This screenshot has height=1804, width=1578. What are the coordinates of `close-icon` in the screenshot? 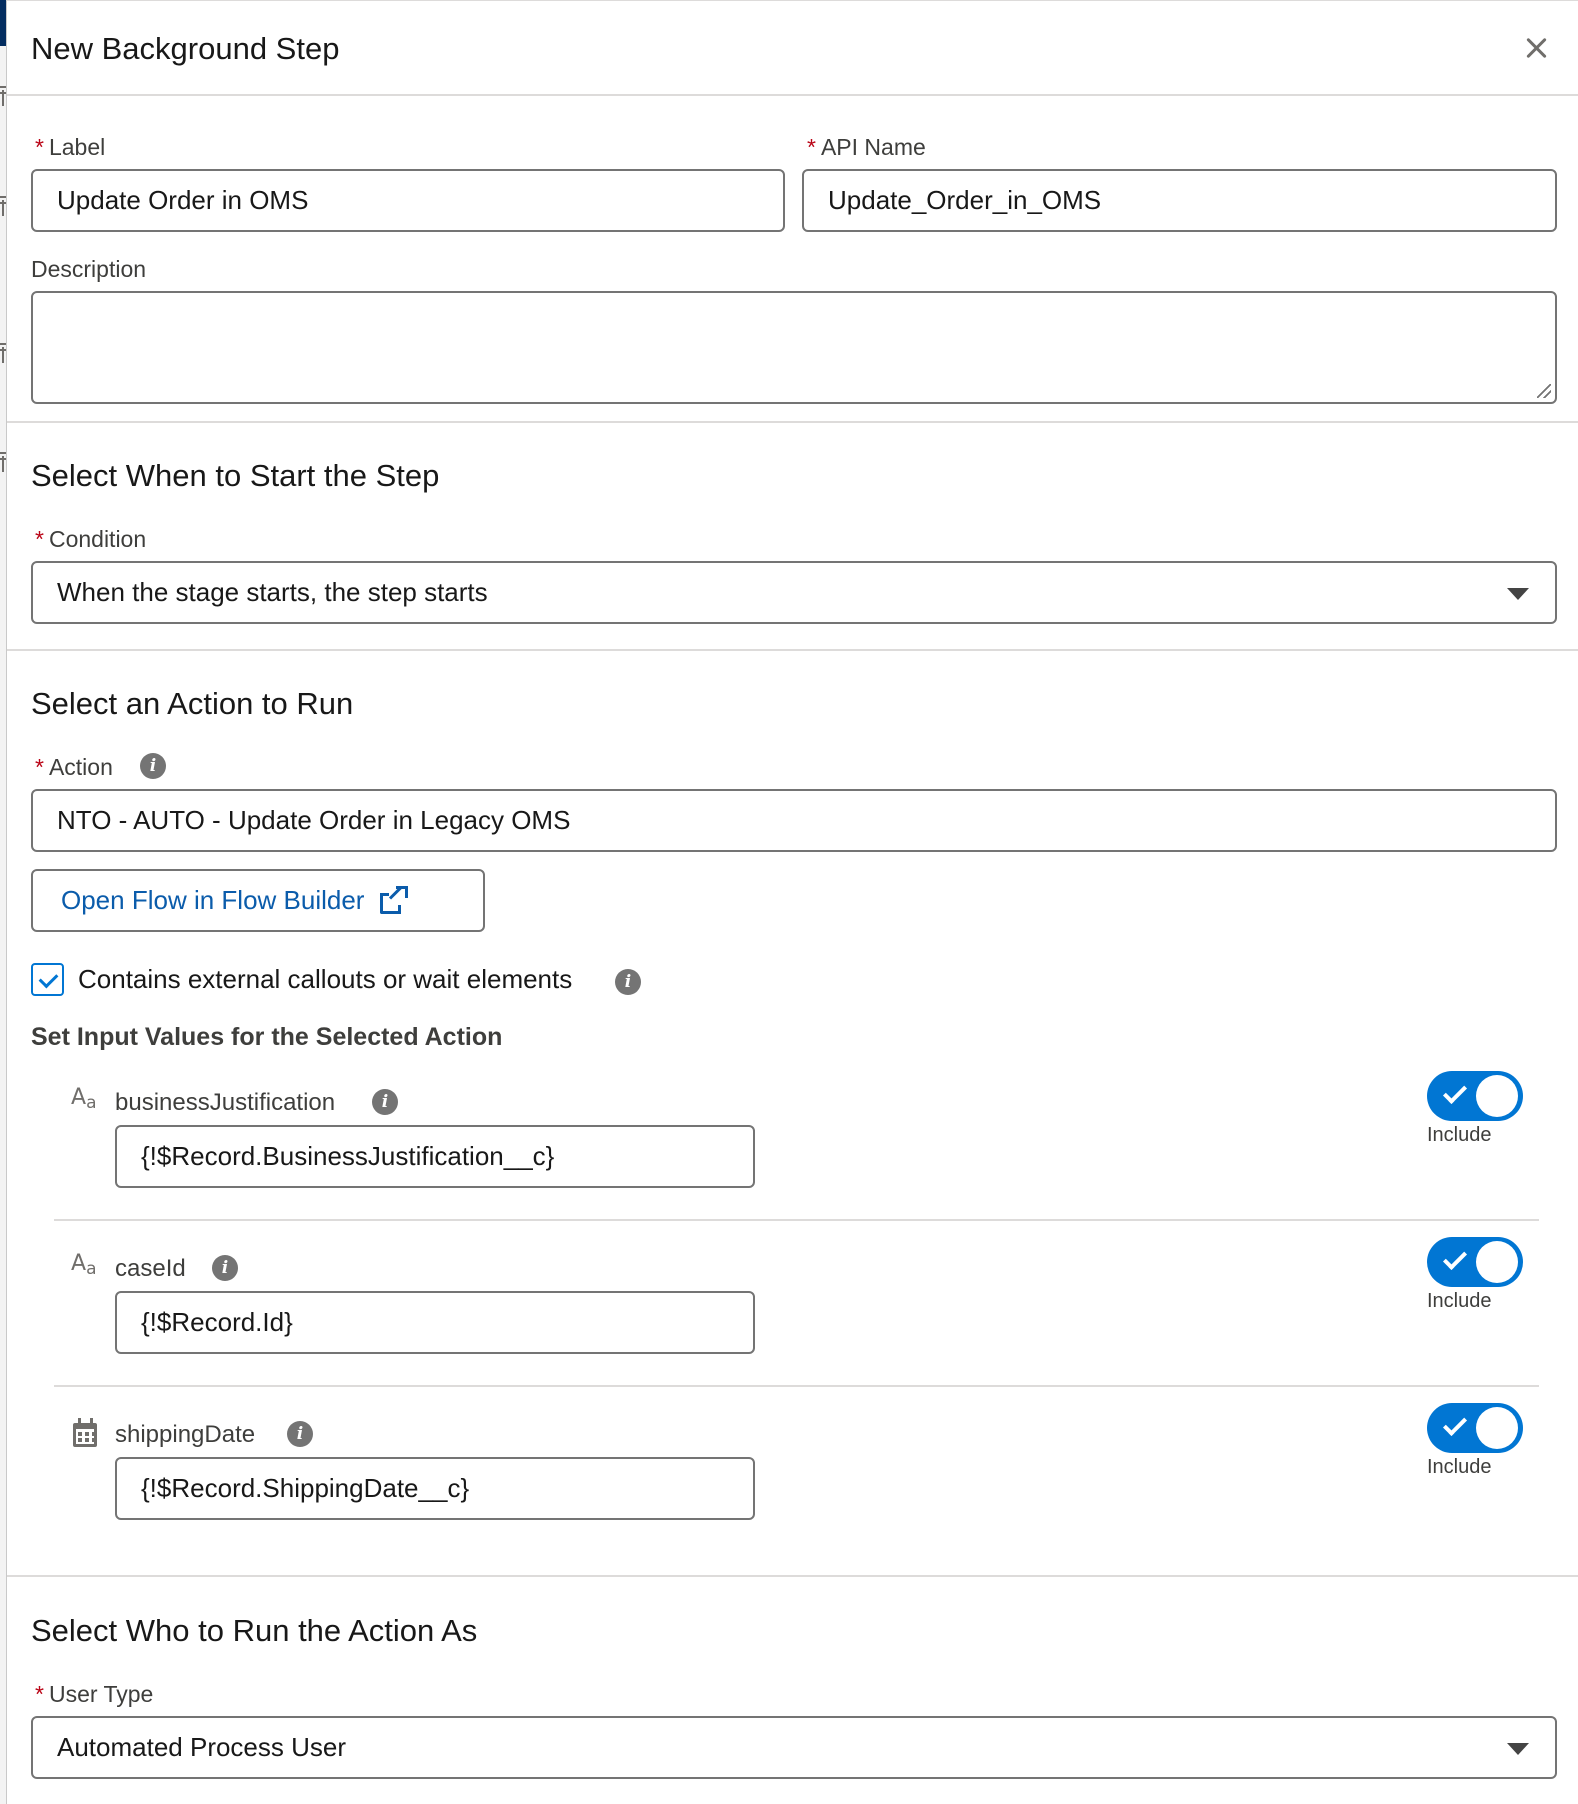 It's located at (1536, 48).